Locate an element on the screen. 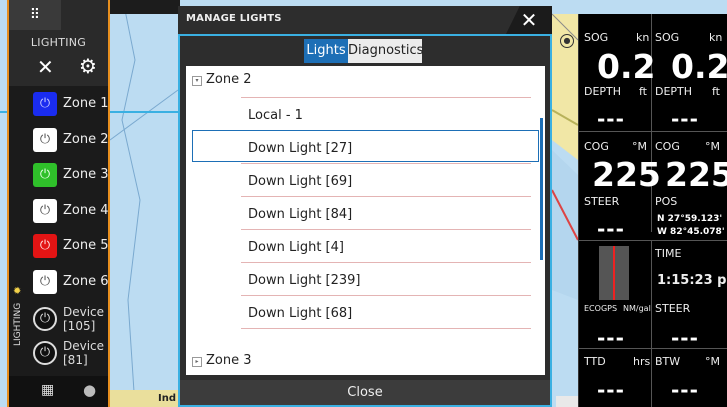 Image resolution: width=727 pixels, height=407 pixels. btw-unit: °M is located at coordinates (712, 361).